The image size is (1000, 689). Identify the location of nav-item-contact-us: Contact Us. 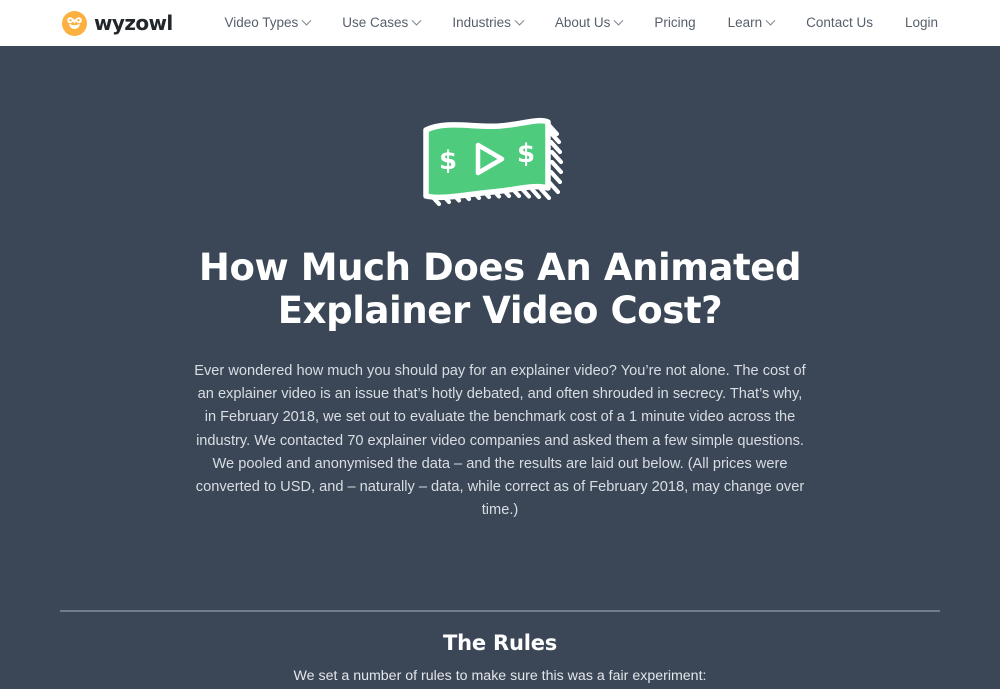
(839, 23).